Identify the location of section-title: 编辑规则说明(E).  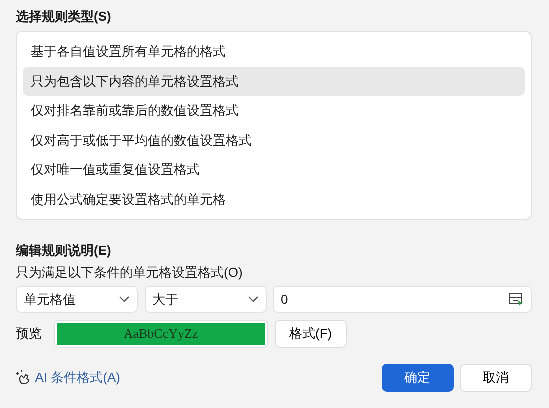
(64, 251).